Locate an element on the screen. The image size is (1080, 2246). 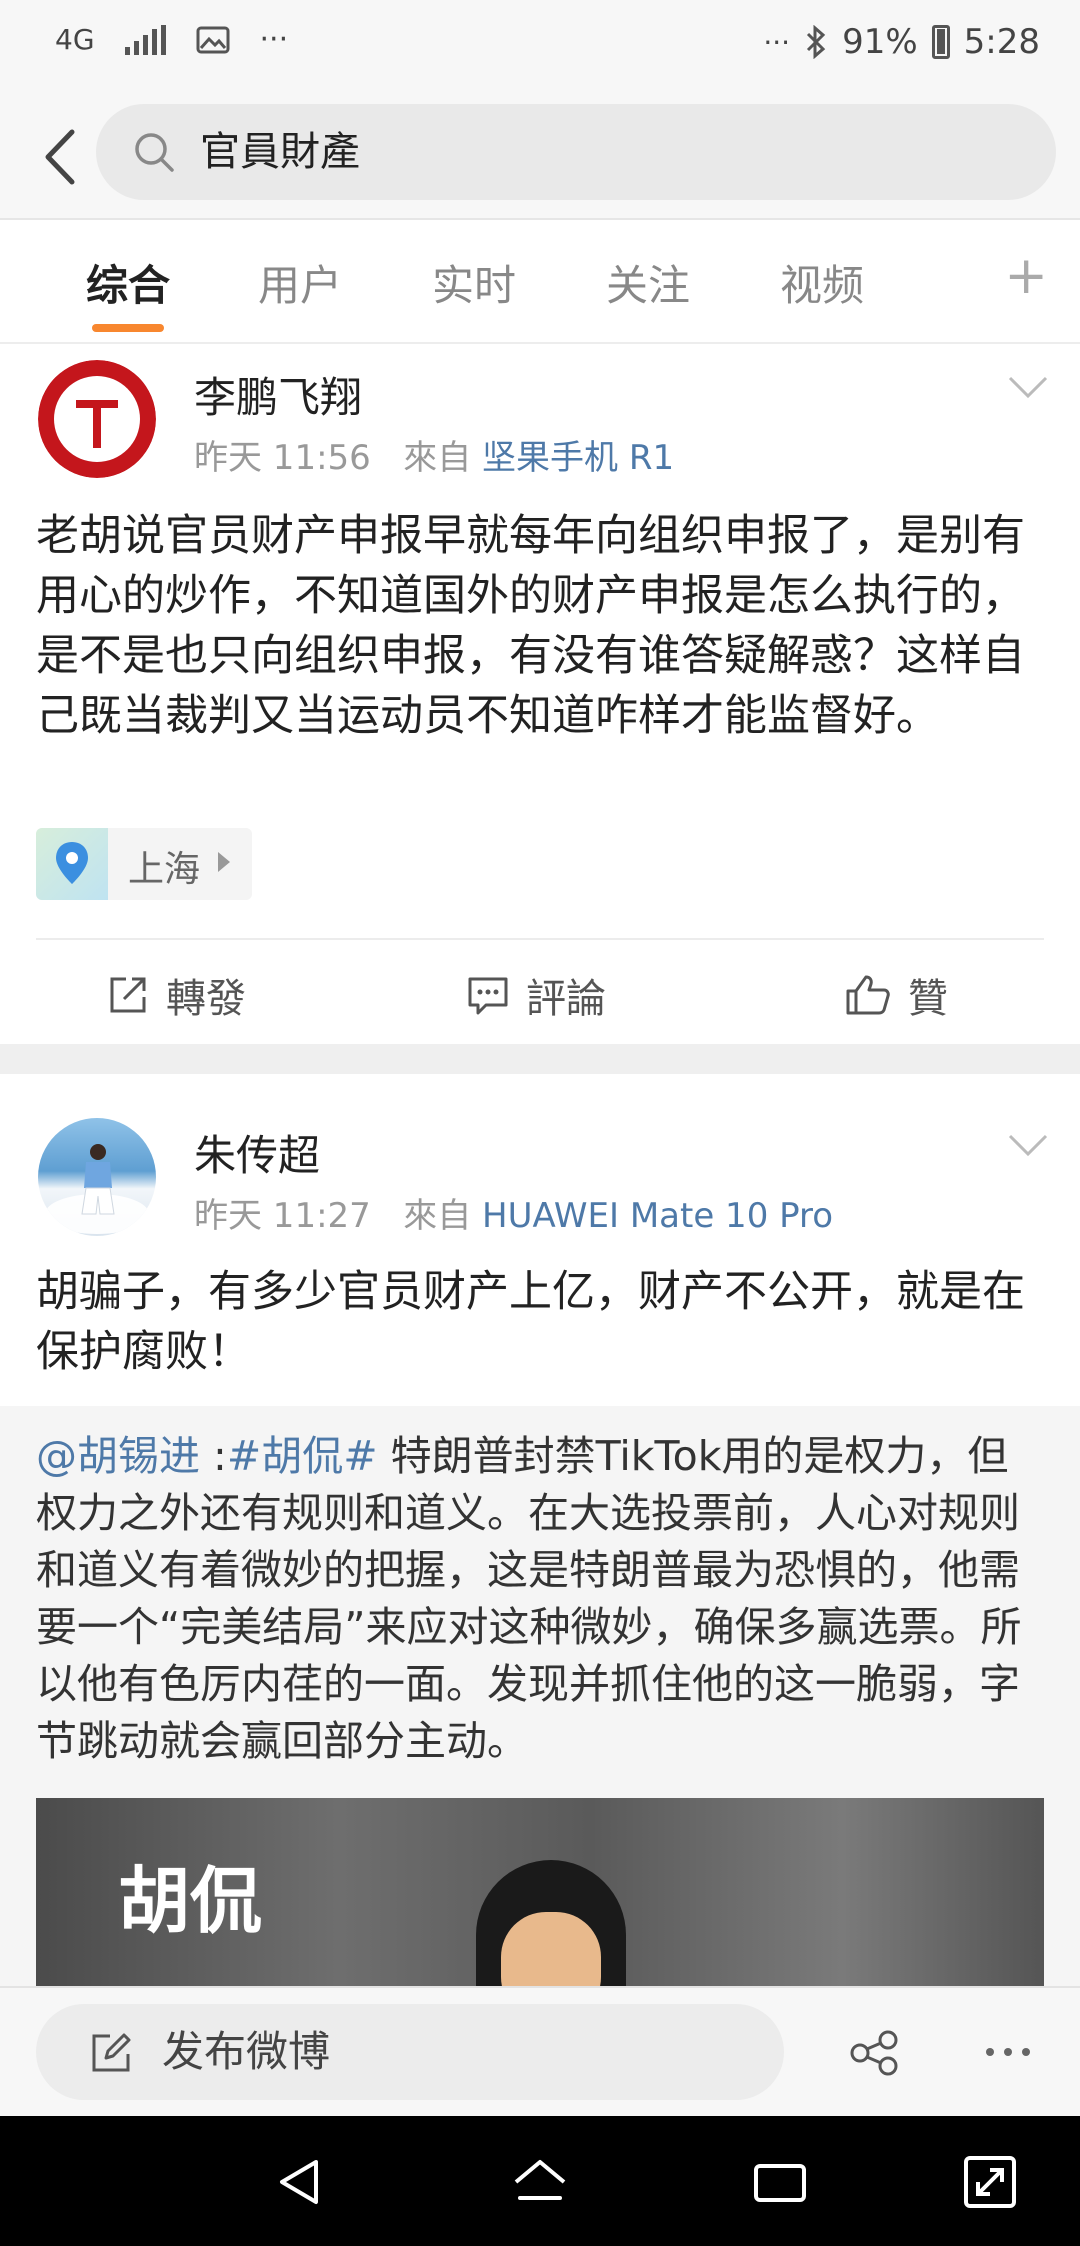
notification-overflow: ··· is located at coordinates (274, 39).